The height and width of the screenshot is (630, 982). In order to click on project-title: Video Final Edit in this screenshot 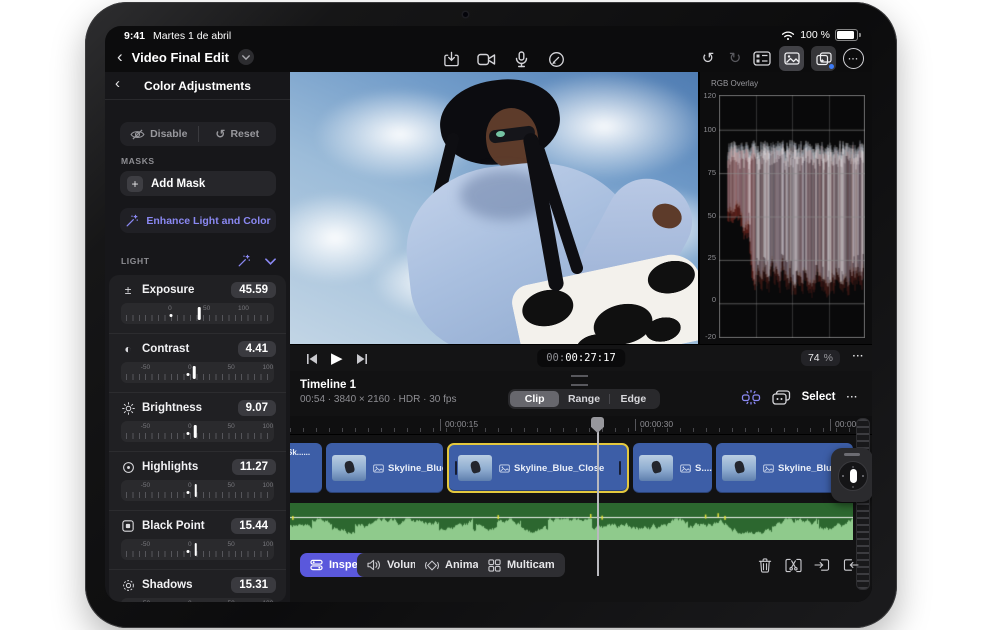, I will do `click(180, 57)`.